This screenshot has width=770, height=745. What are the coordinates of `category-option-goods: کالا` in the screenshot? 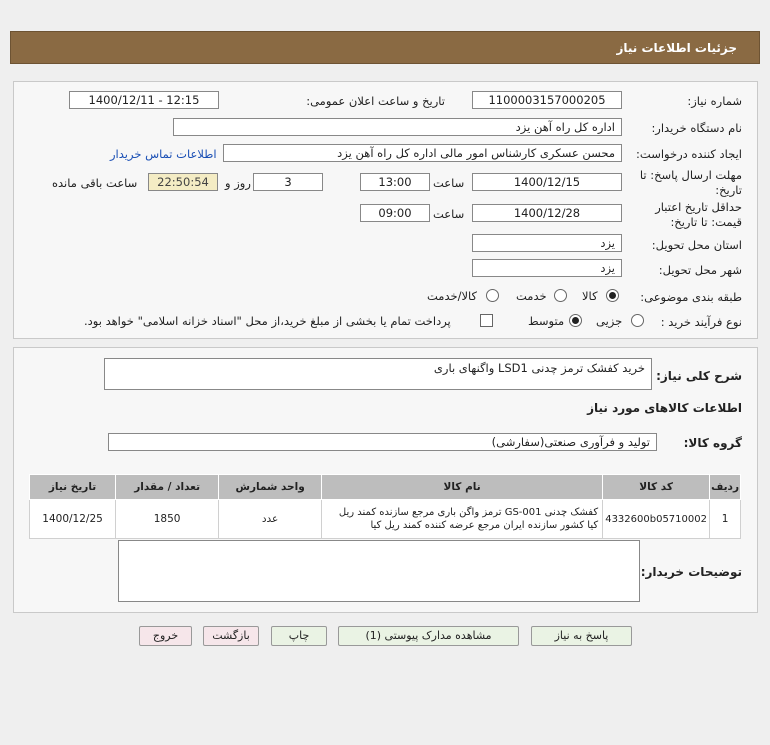 It's located at (590, 296).